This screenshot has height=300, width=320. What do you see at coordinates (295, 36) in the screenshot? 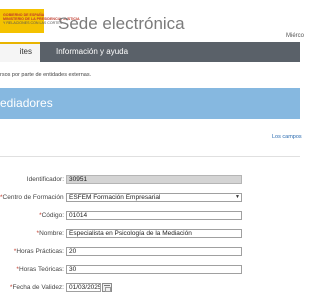
I see `header-date-text: Miérco` at bounding box center [295, 36].